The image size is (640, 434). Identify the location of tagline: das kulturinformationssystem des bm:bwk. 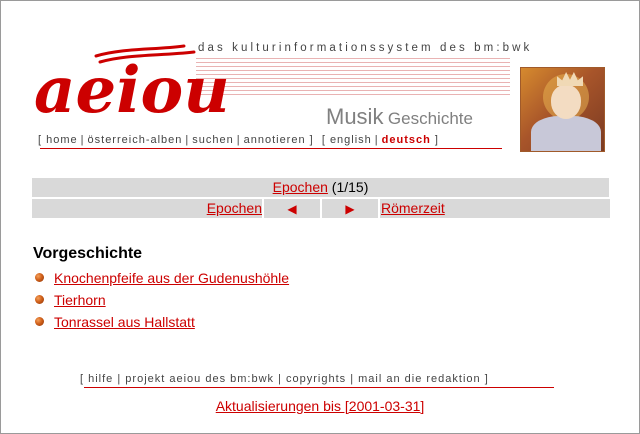
(365, 48).